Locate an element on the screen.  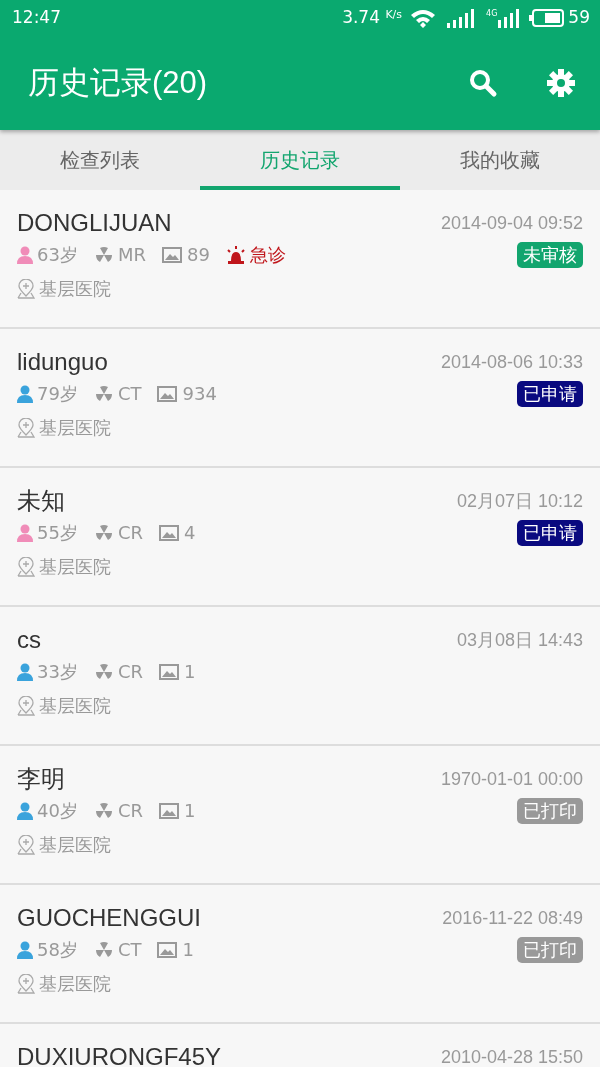
network-speed-text: 3.74 $^{K/s}$ is located at coordinates (372, 18).